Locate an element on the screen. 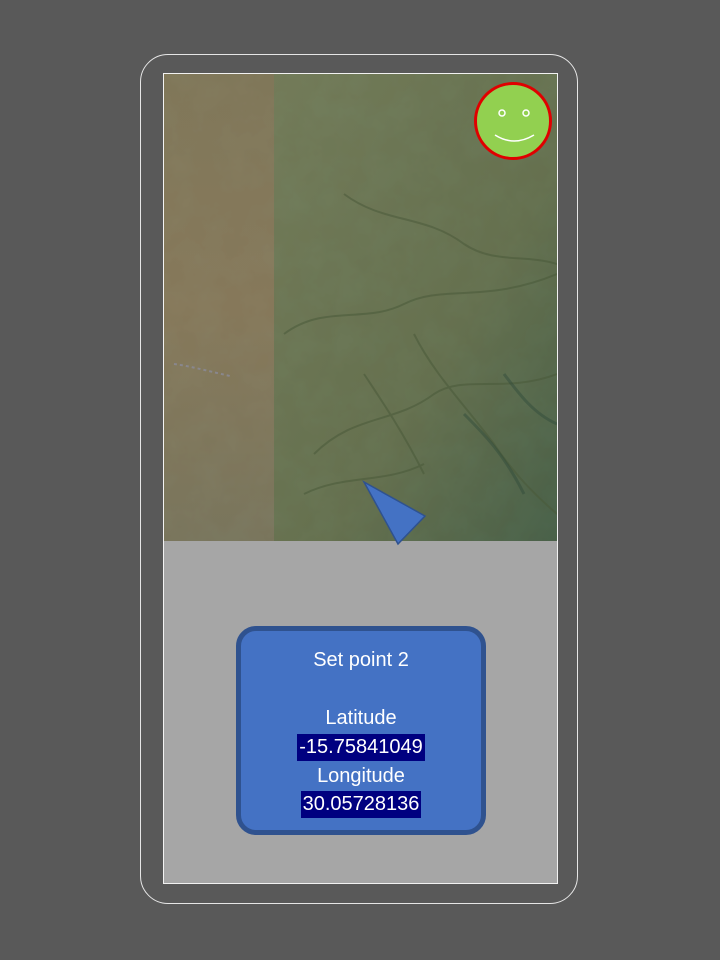 The height and width of the screenshot is (960, 720). triangle-pointer-icon is located at coordinates (395, 513).